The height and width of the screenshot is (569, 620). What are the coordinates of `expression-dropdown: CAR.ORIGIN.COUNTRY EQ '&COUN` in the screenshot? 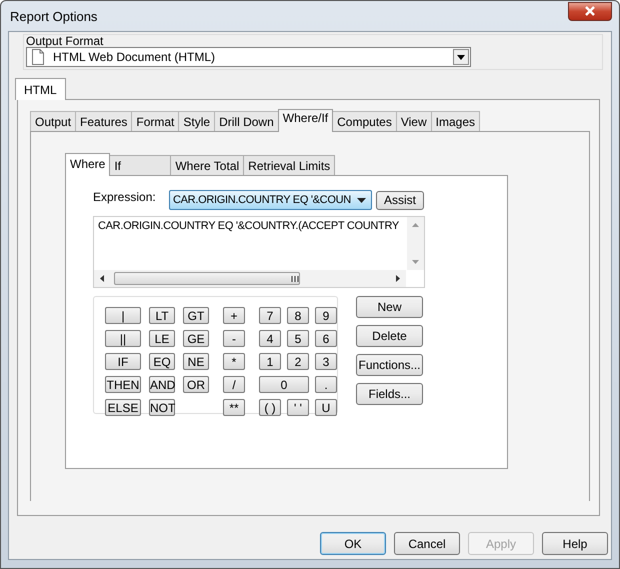 It's located at (270, 200).